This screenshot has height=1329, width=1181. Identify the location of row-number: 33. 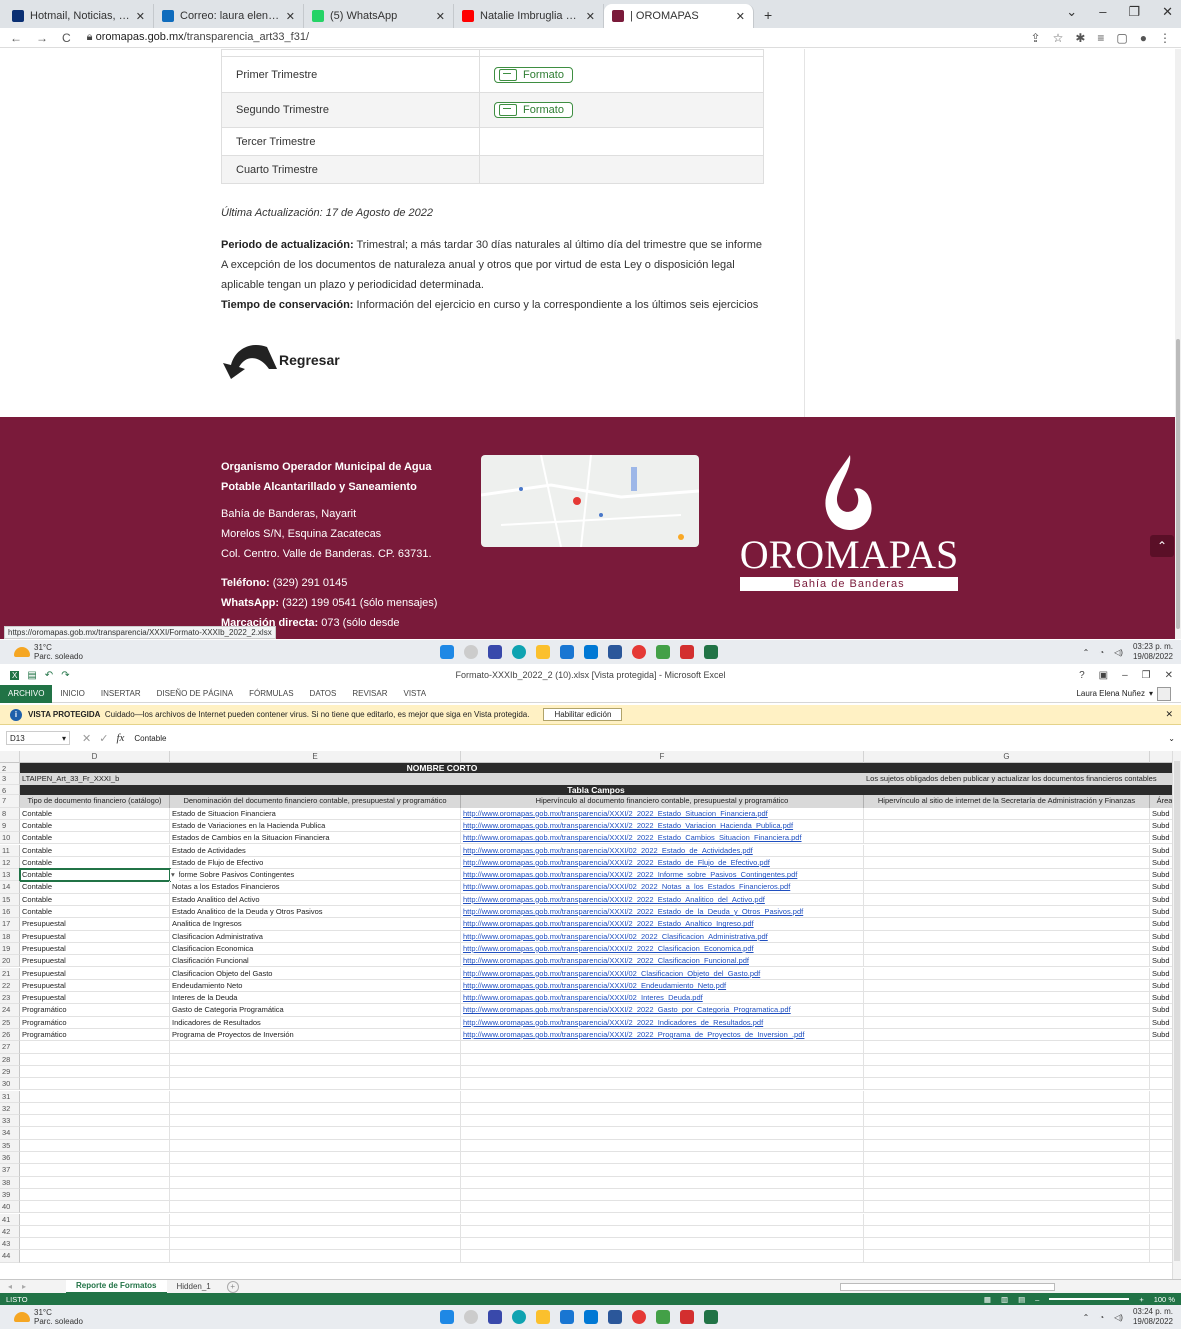
(10, 1121).